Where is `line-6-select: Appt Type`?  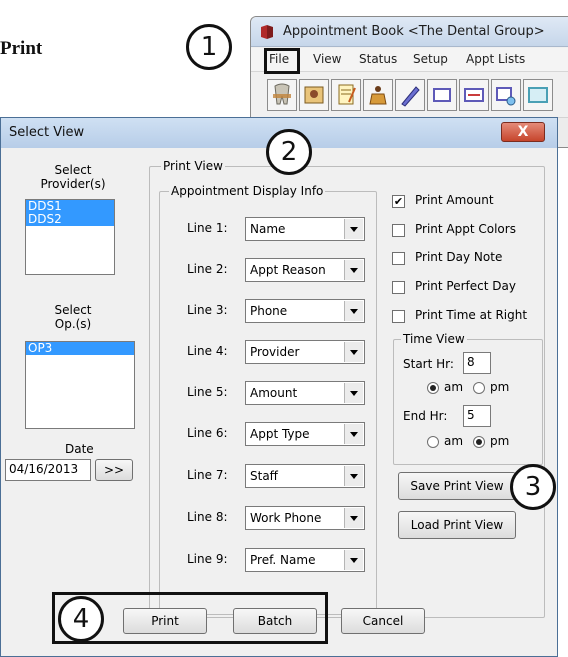
line-6-select: Appt Type is located at coordinates (305, 434).